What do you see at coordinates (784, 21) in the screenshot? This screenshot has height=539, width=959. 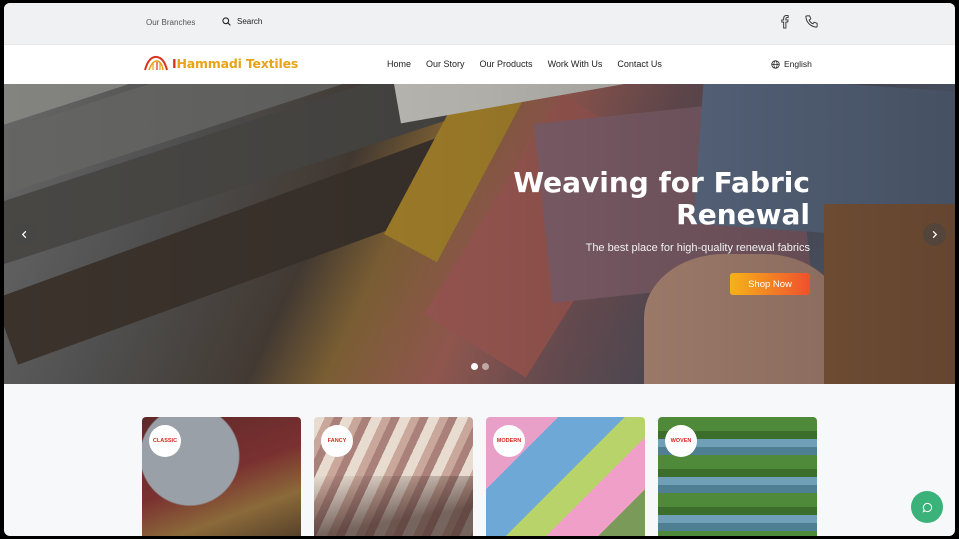 I see `facebook-icon` at bounding box center [784, 21].